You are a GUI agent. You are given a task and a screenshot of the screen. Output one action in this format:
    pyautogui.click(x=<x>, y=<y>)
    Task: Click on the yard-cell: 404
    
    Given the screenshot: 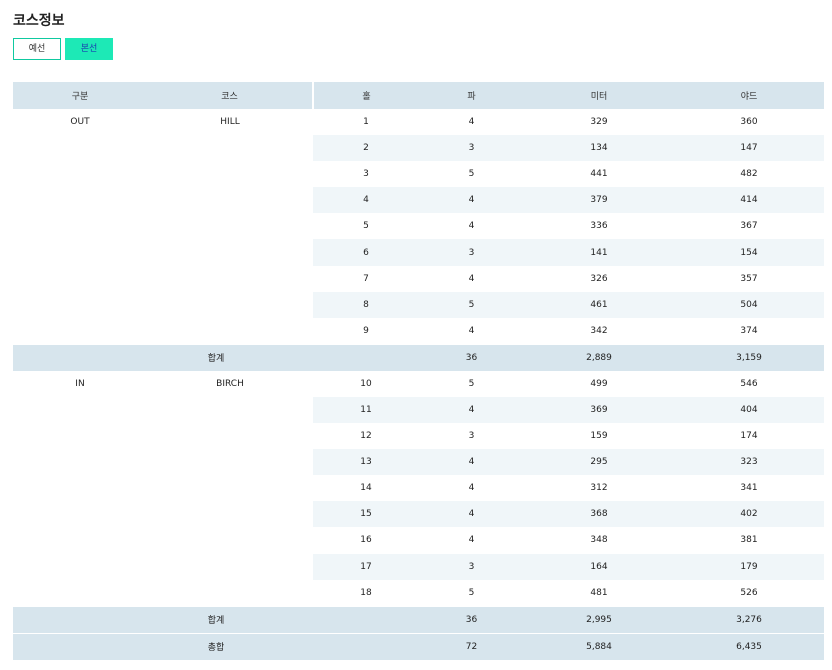 What is the action you would take?
    pyautogui.click(x=749, y=410)
    